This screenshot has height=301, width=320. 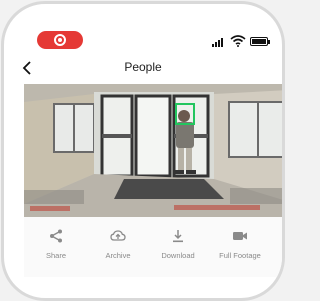 What do you see at coordinates (238, 41) in the screenshot?
I see `wifi-icon` at bounding box center [238, 41].